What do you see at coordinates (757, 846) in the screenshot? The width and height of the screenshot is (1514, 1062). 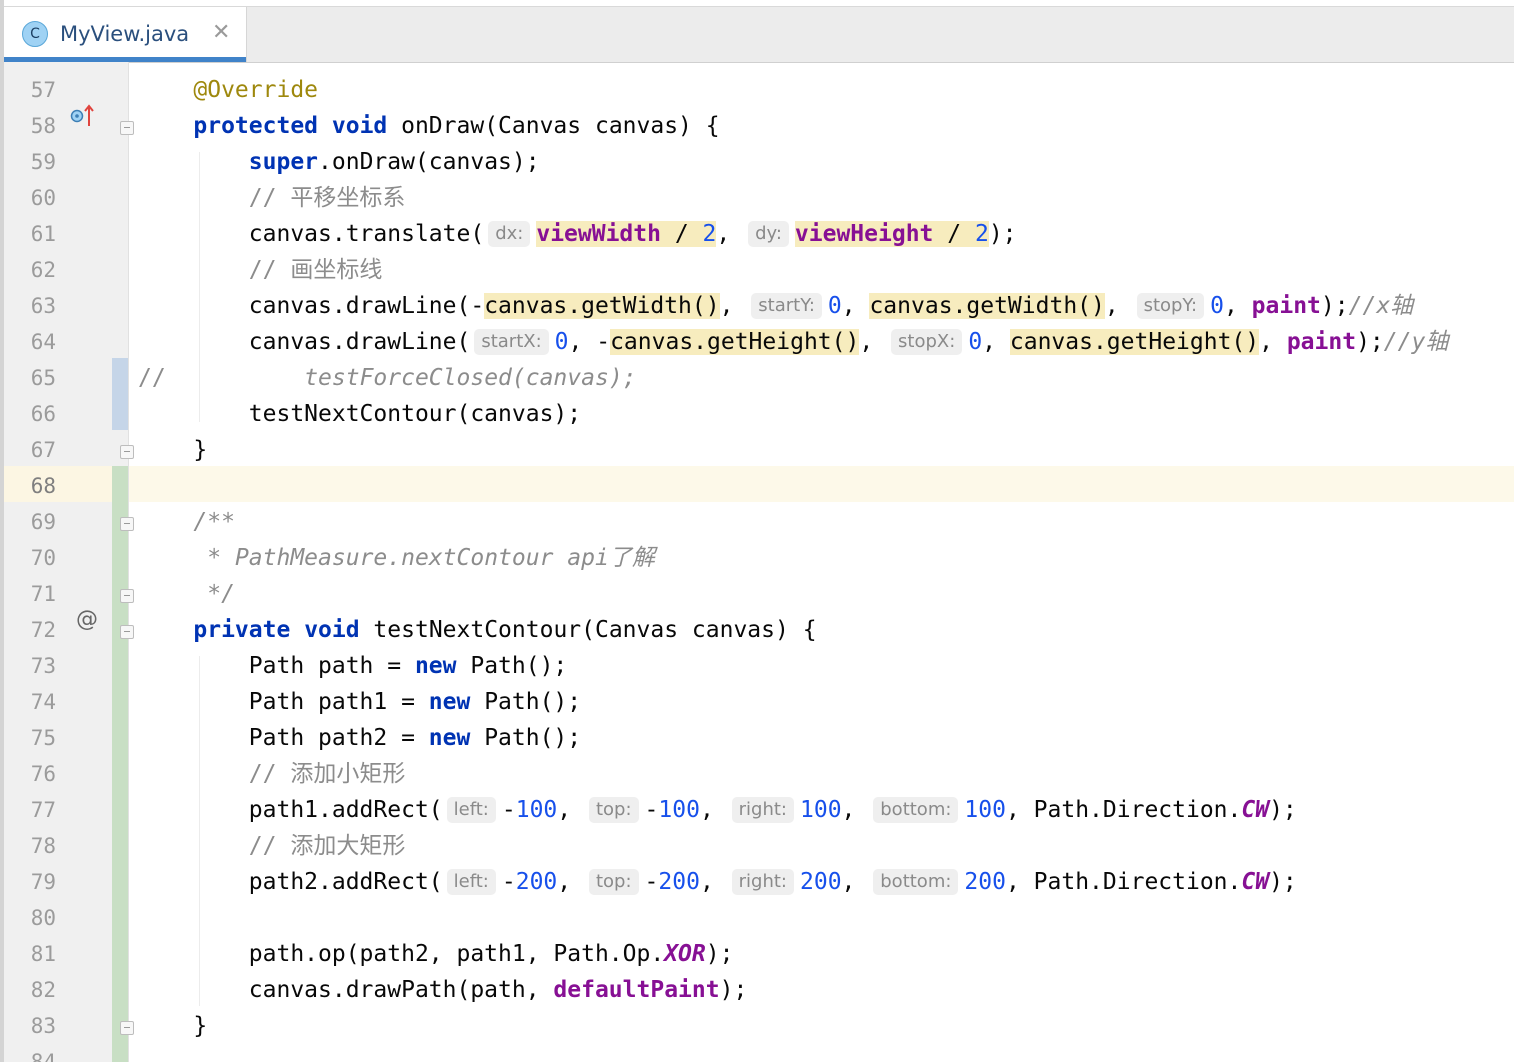 I see `code-line: 78 // 添加大矩形` at bounding box center [757, 846].